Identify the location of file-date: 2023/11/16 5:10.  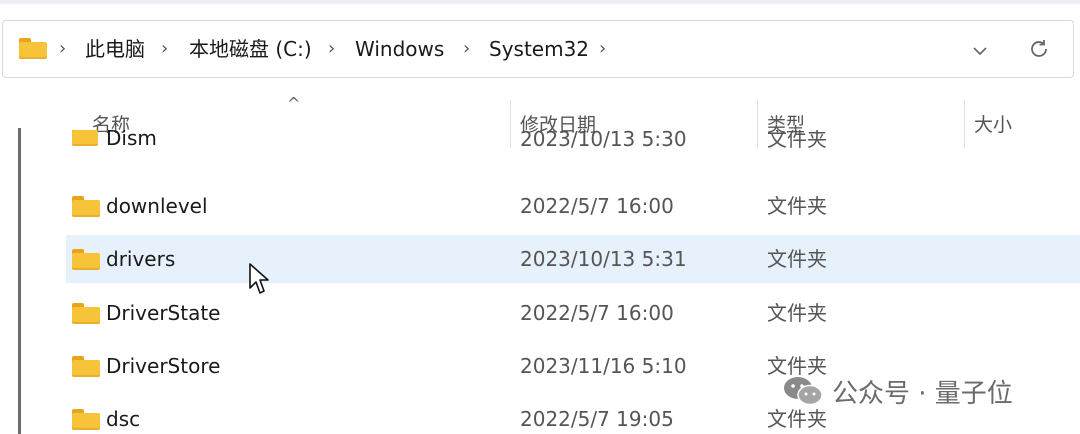
(603, 366).